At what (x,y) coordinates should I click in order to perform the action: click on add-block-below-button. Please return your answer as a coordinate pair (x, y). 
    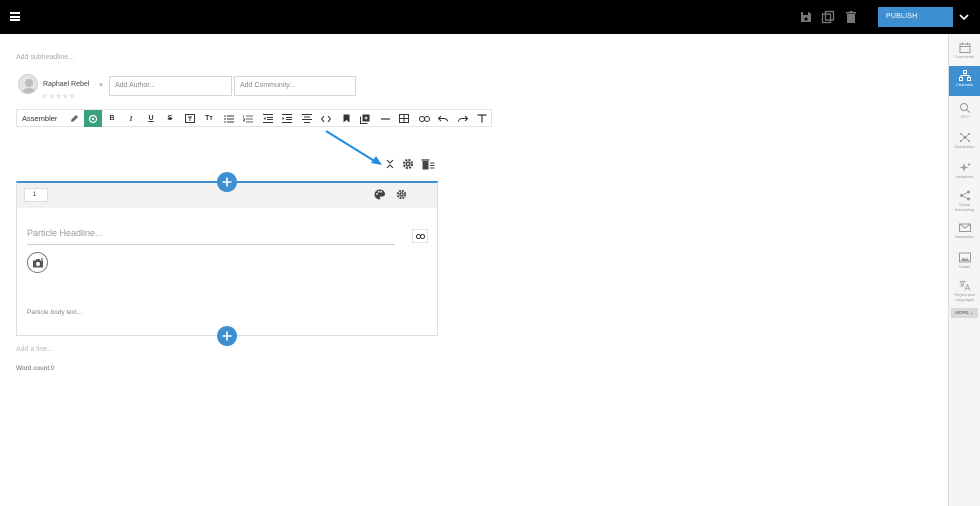
    Looking at the image, I should click on (227, 336).